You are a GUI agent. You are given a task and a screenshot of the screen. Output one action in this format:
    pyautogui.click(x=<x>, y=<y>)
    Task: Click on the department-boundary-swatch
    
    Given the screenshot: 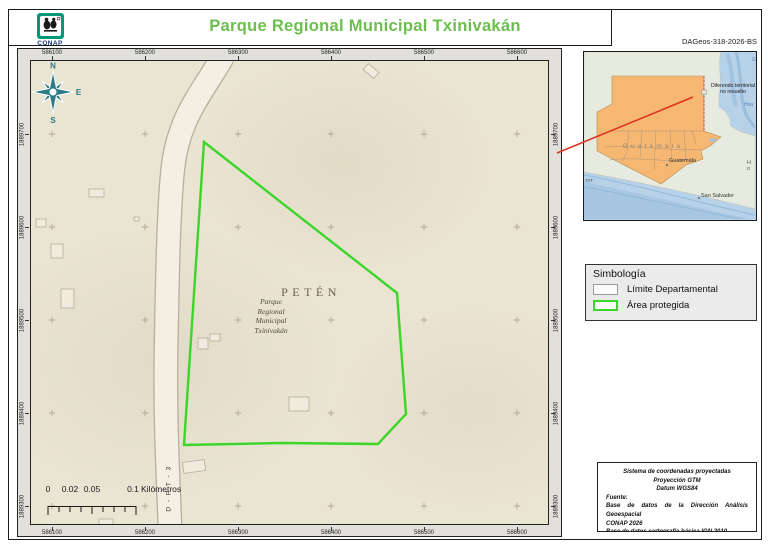 What is the action you would take?
    pyautogui.click(x=605, y=289)
    